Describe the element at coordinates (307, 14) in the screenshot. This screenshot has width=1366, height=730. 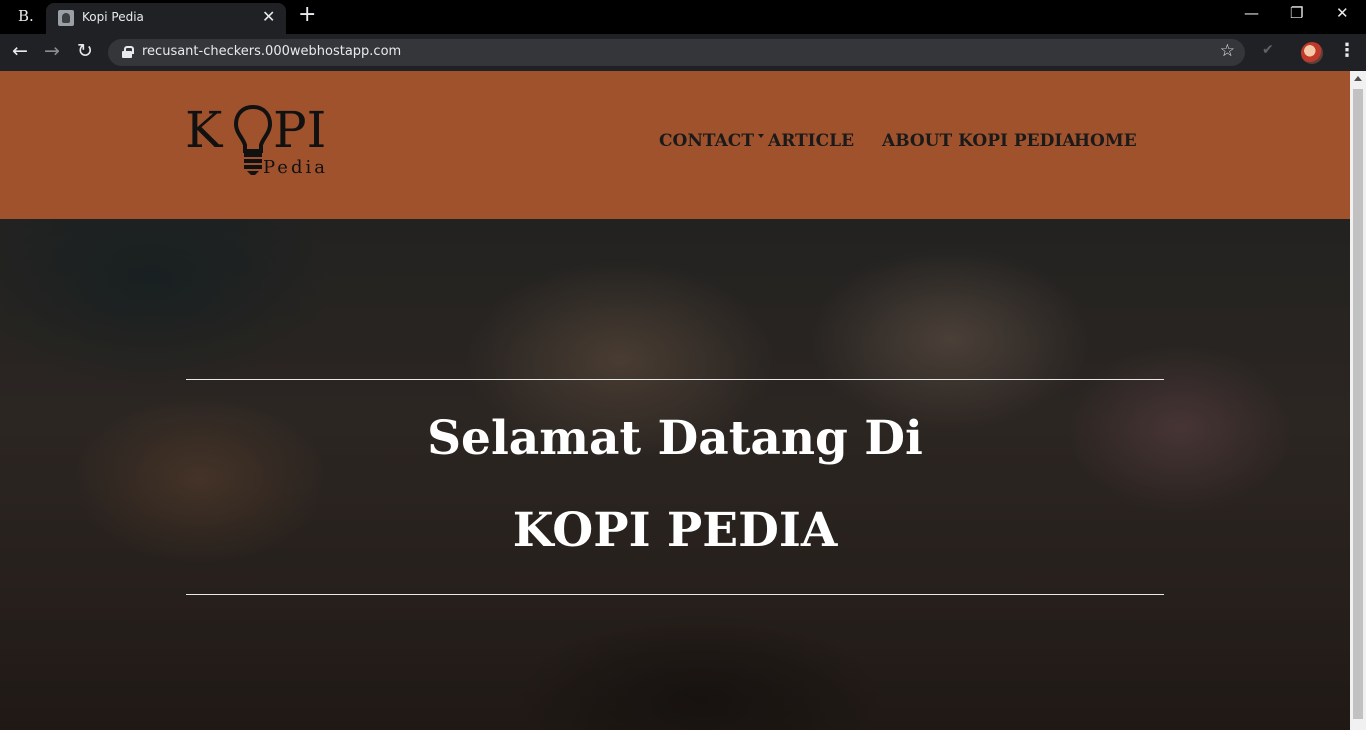
I see `new-tab-icon: +` at that location.